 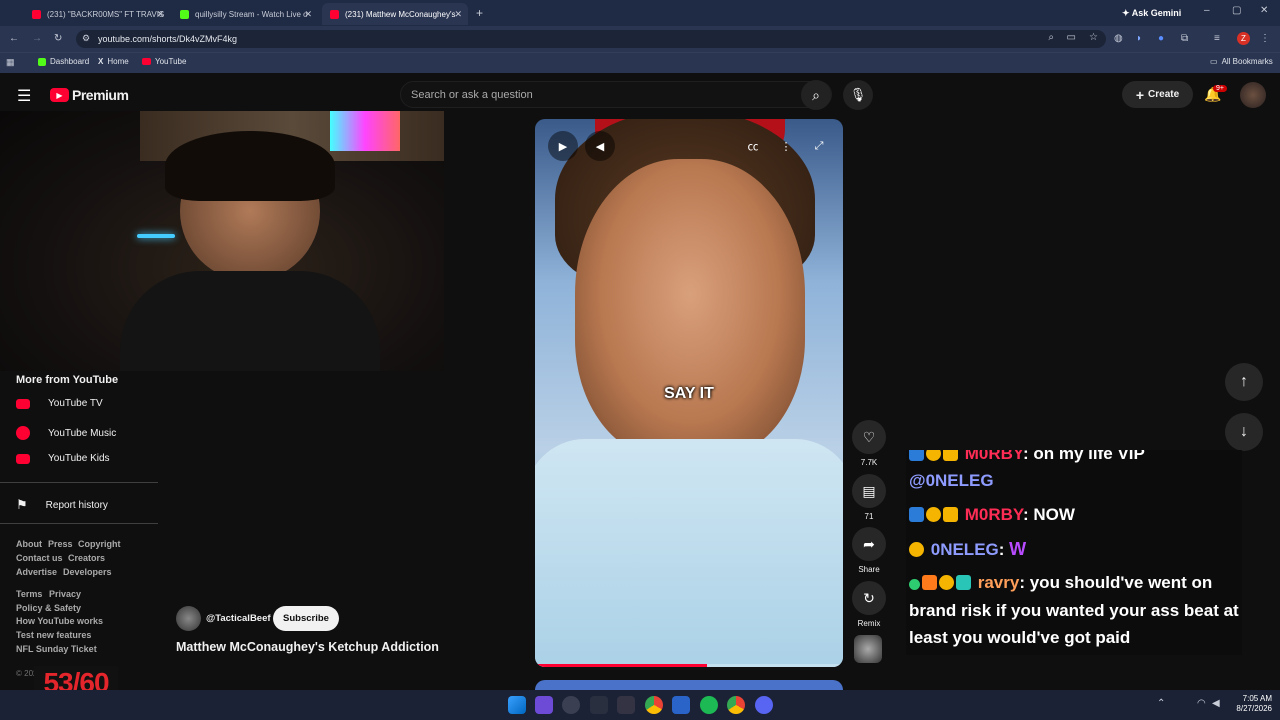 What do you see at coordinates (65, 594) in the screenshot?
I see `footer-link-privacy: Privacy` at bounding box center [65, 594].